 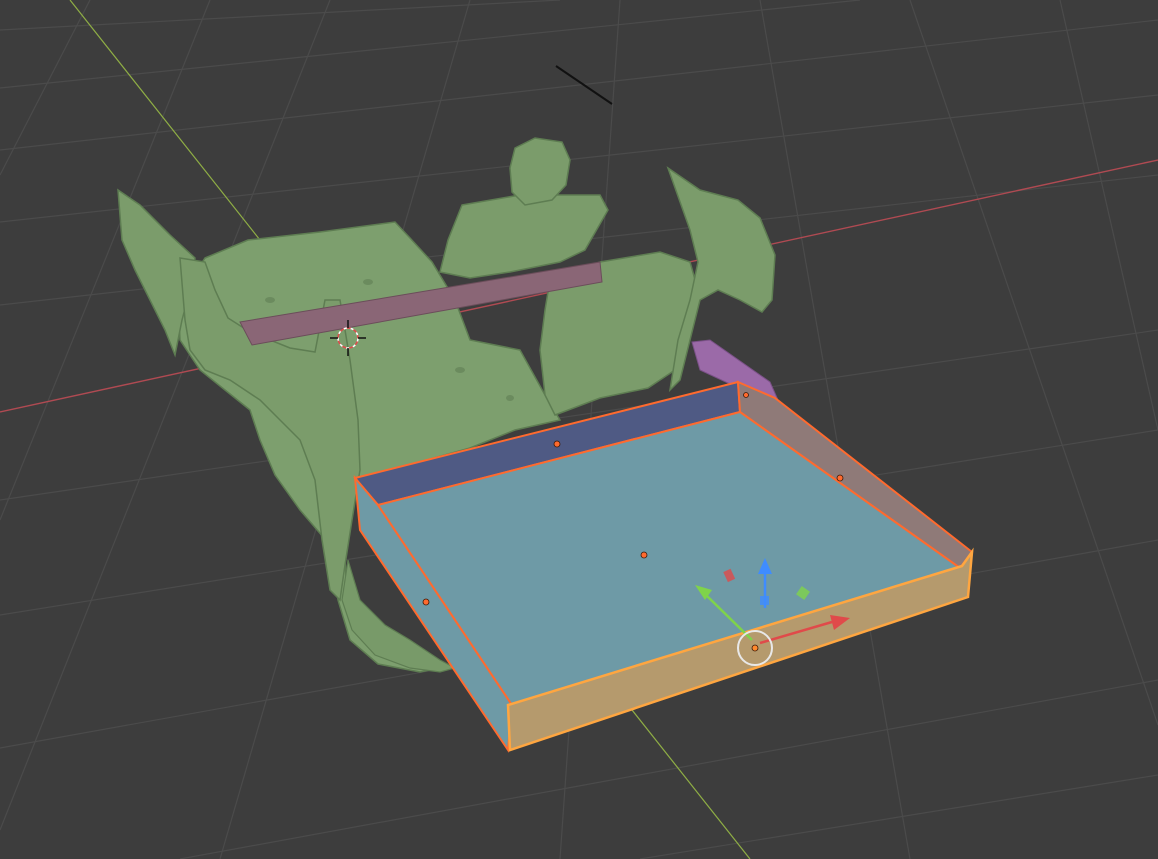 What do you see at coordinates (755, 648) in the screenshot?
I see `gizmo-origin-dot` at bounding box center [755, 648].